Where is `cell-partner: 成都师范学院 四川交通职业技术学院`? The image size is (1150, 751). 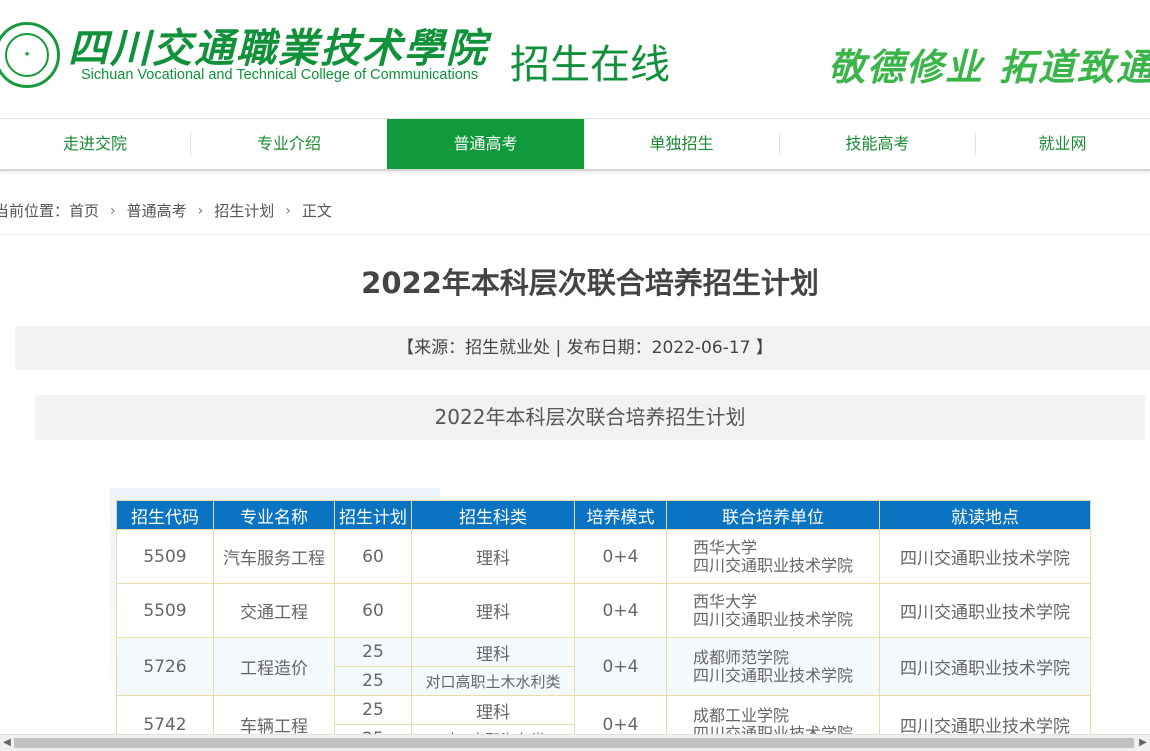 cell-partner: 成都师范学院 四川交通职业技术学院 is located at coordinates (773, 666).